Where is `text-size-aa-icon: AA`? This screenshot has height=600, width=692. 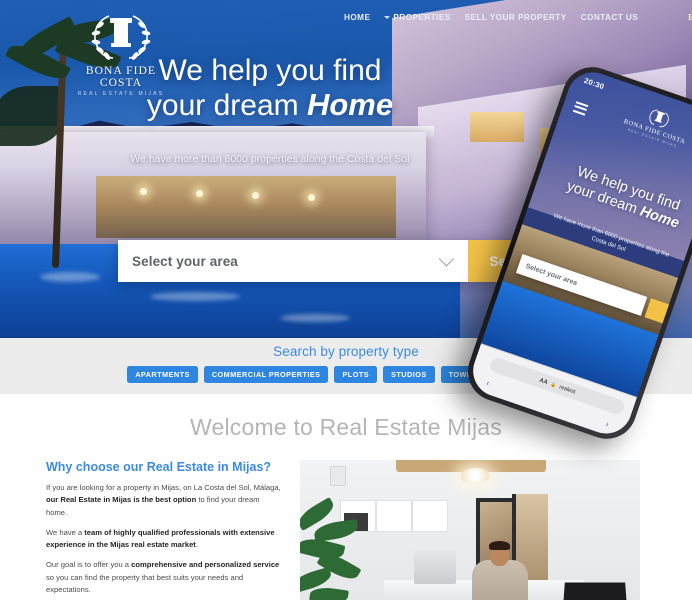
text-size-aa-icon: AA is located at coordinates (544, 381).